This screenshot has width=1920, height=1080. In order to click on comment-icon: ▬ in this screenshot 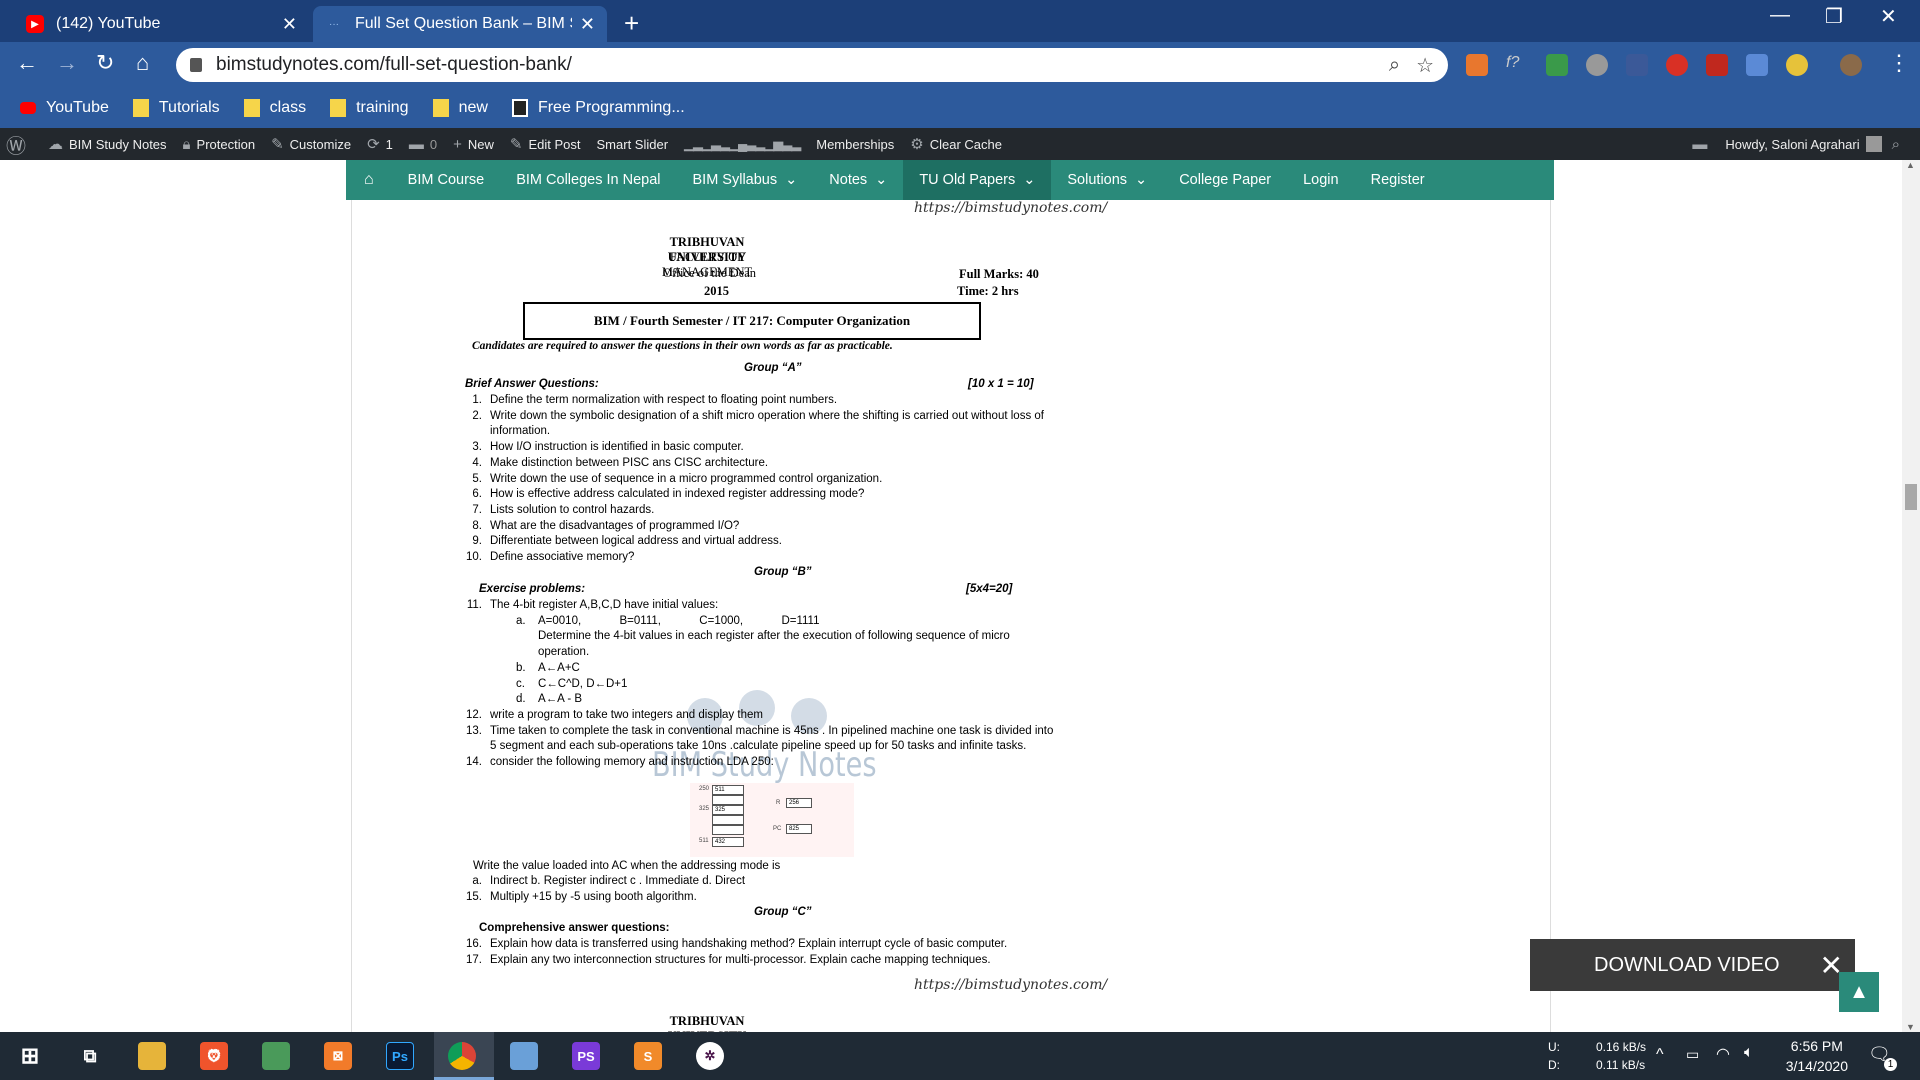, I will do `click(416, 144)`.